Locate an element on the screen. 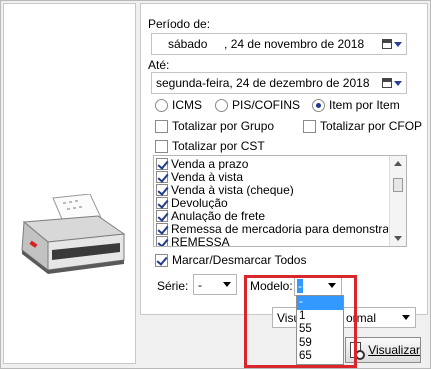 The height and width of the screenshot is (369, 431). checkbox-marcar-todos: Marcar/Desmarcar Todos is located at coordinates (230, 260).